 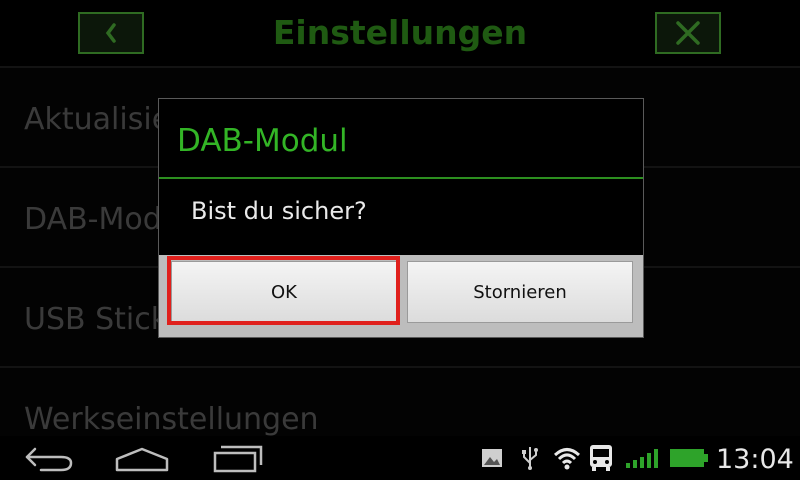 I want to click on ok-button: OK, so click(x=284, y=292).